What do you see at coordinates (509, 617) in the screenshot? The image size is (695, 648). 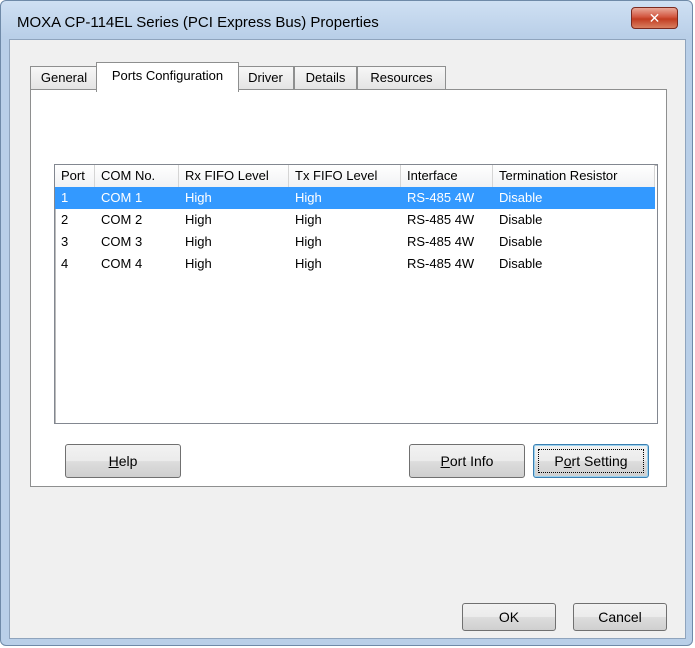 I see `ok-button: OK` at bounding box center [509, 617].